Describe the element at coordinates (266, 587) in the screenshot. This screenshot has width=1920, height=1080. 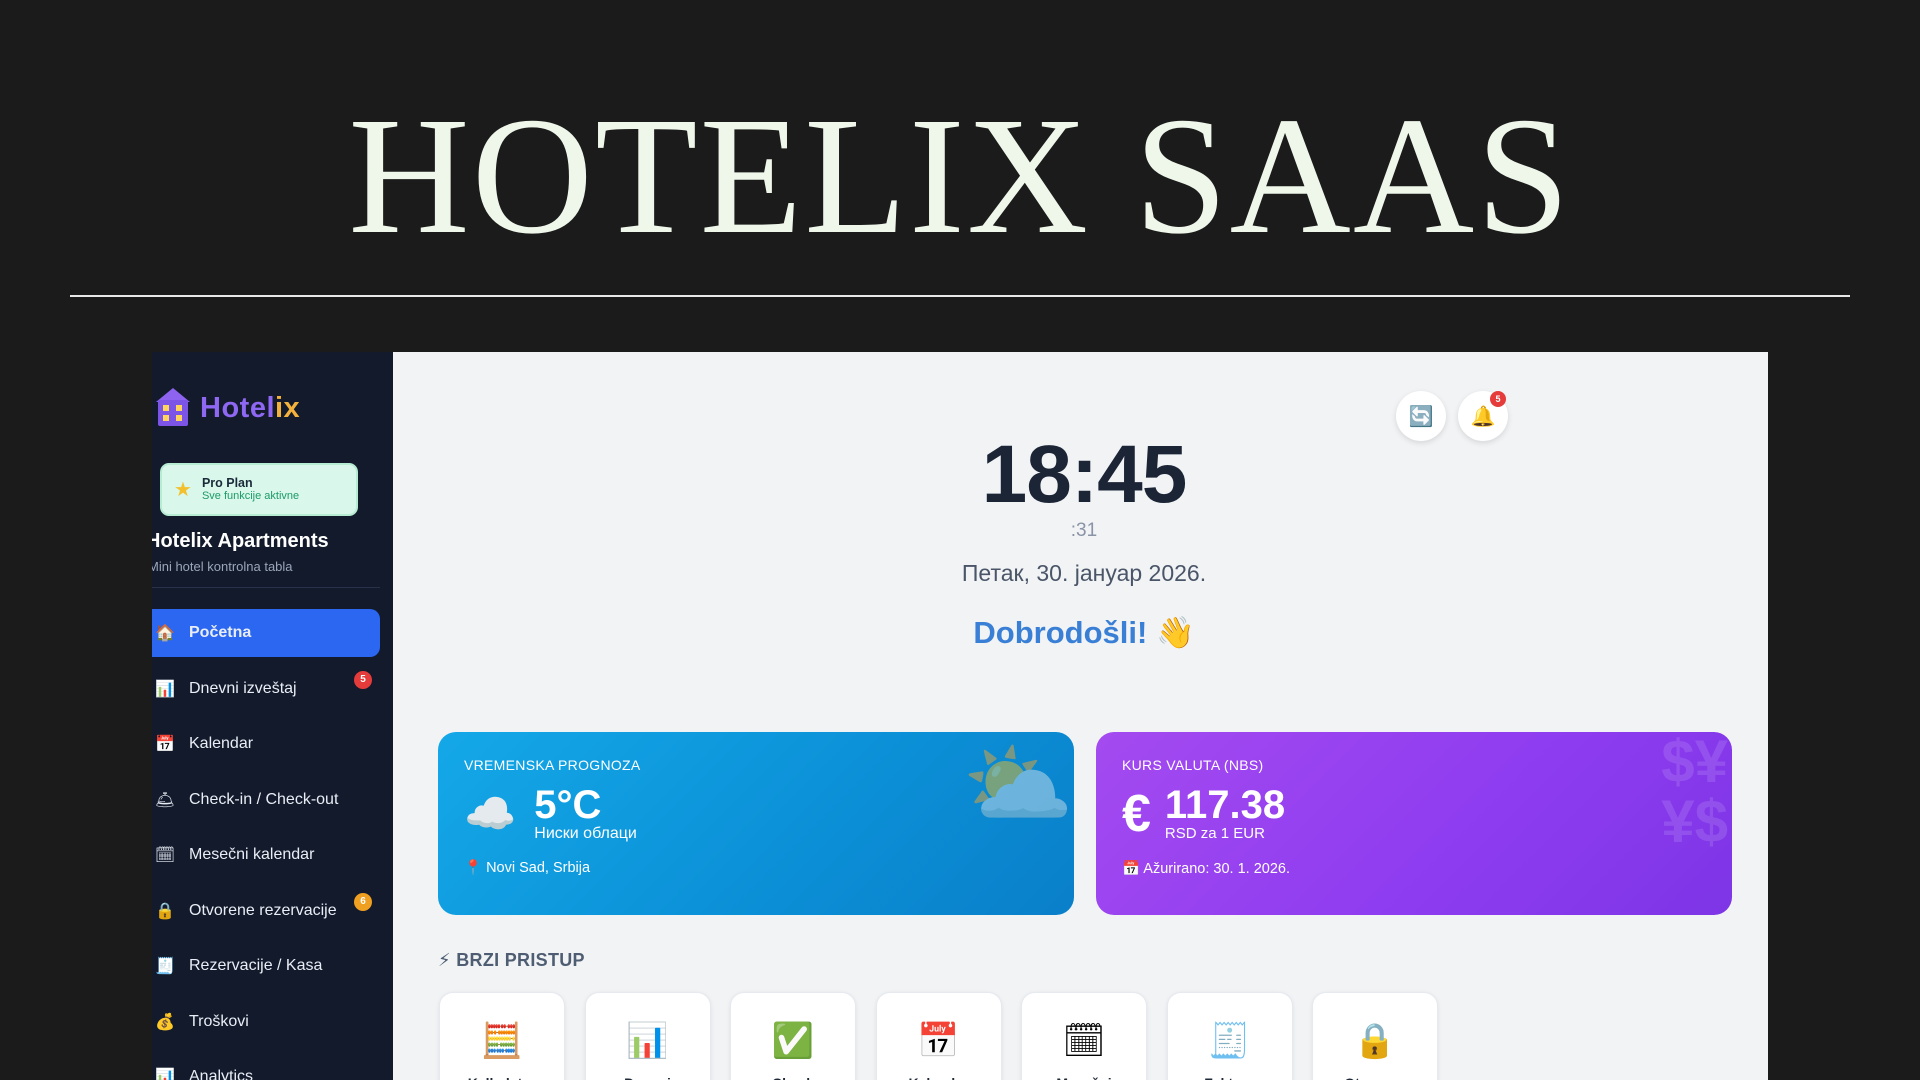
I see `sidebar-divider` at that location.